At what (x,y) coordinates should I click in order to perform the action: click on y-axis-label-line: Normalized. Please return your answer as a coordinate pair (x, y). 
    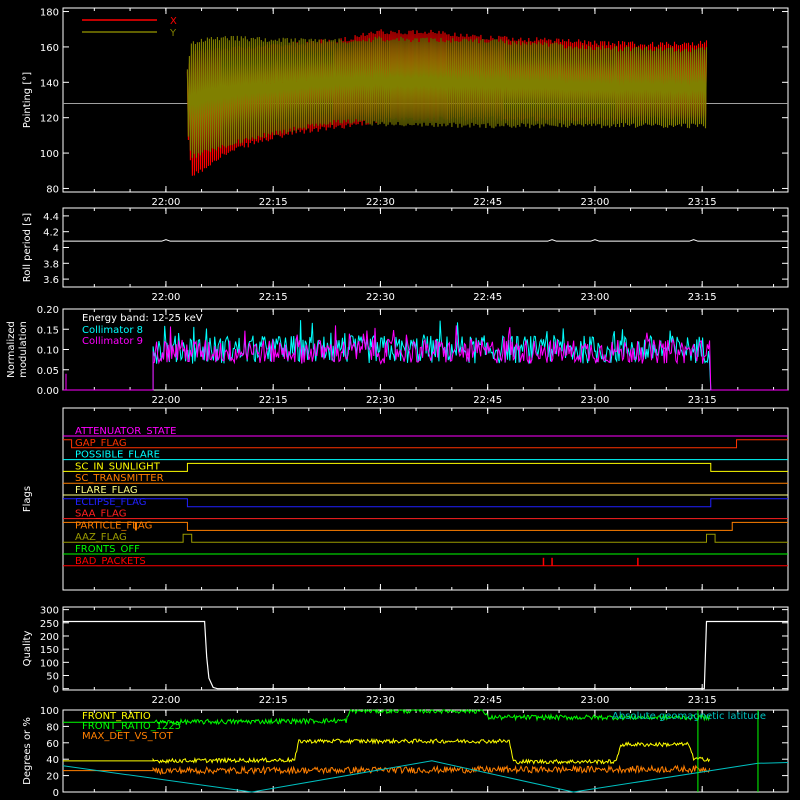
    Looking at the image, I should click on (11, 349).